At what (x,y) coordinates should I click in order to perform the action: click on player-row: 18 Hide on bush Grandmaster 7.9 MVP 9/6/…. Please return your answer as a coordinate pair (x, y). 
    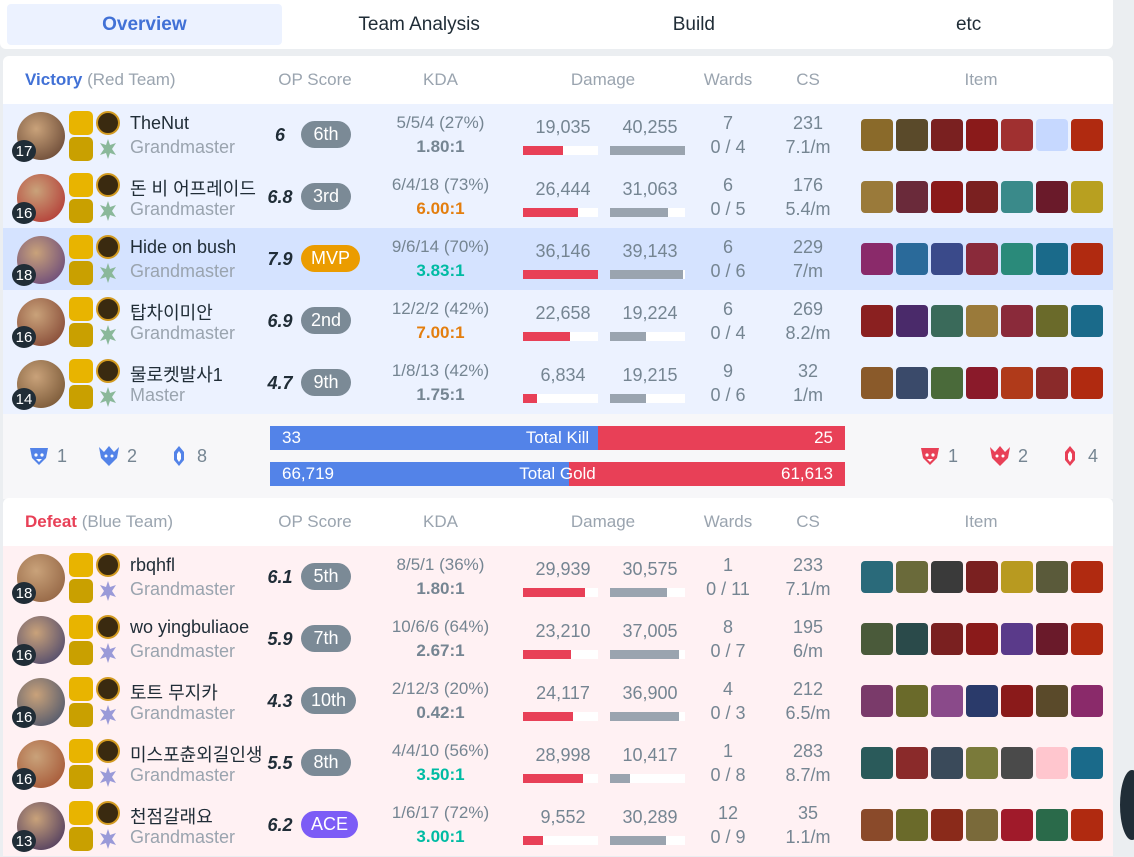
    Looking at the image, I should click on (558, 259).